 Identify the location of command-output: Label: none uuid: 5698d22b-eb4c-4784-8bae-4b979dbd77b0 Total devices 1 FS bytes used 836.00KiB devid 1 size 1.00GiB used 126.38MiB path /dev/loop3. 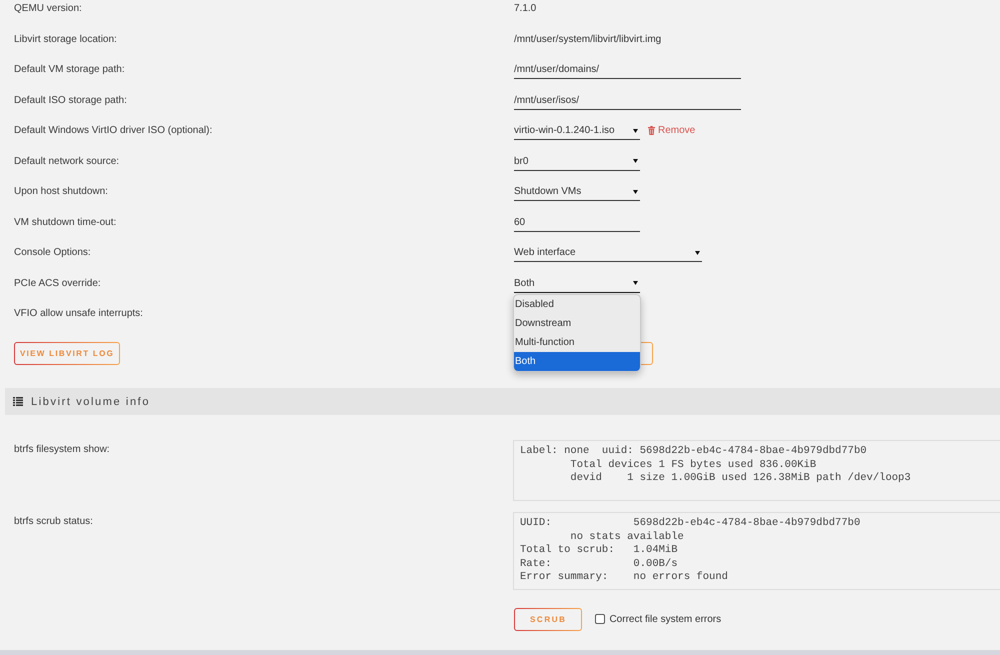
(756, 470).